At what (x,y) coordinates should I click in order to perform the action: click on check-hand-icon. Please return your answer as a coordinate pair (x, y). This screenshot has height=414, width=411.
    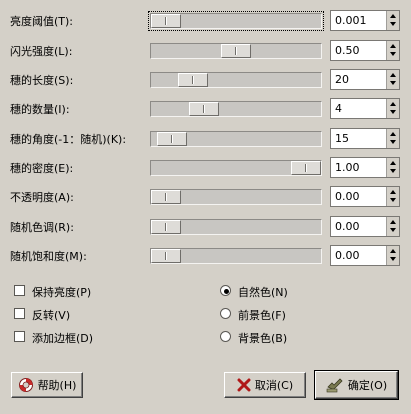
    Looking at the image, I should click on (335, 385).